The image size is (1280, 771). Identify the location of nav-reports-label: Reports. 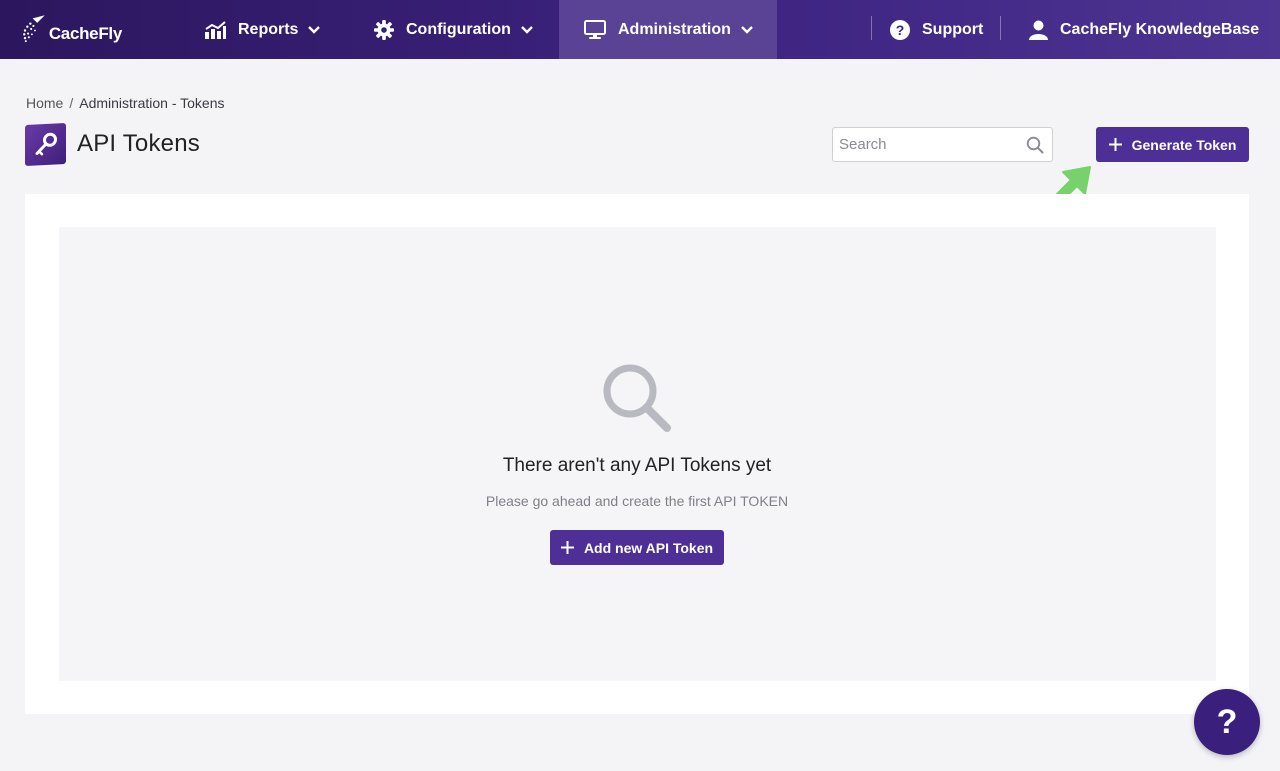
(268, 29).